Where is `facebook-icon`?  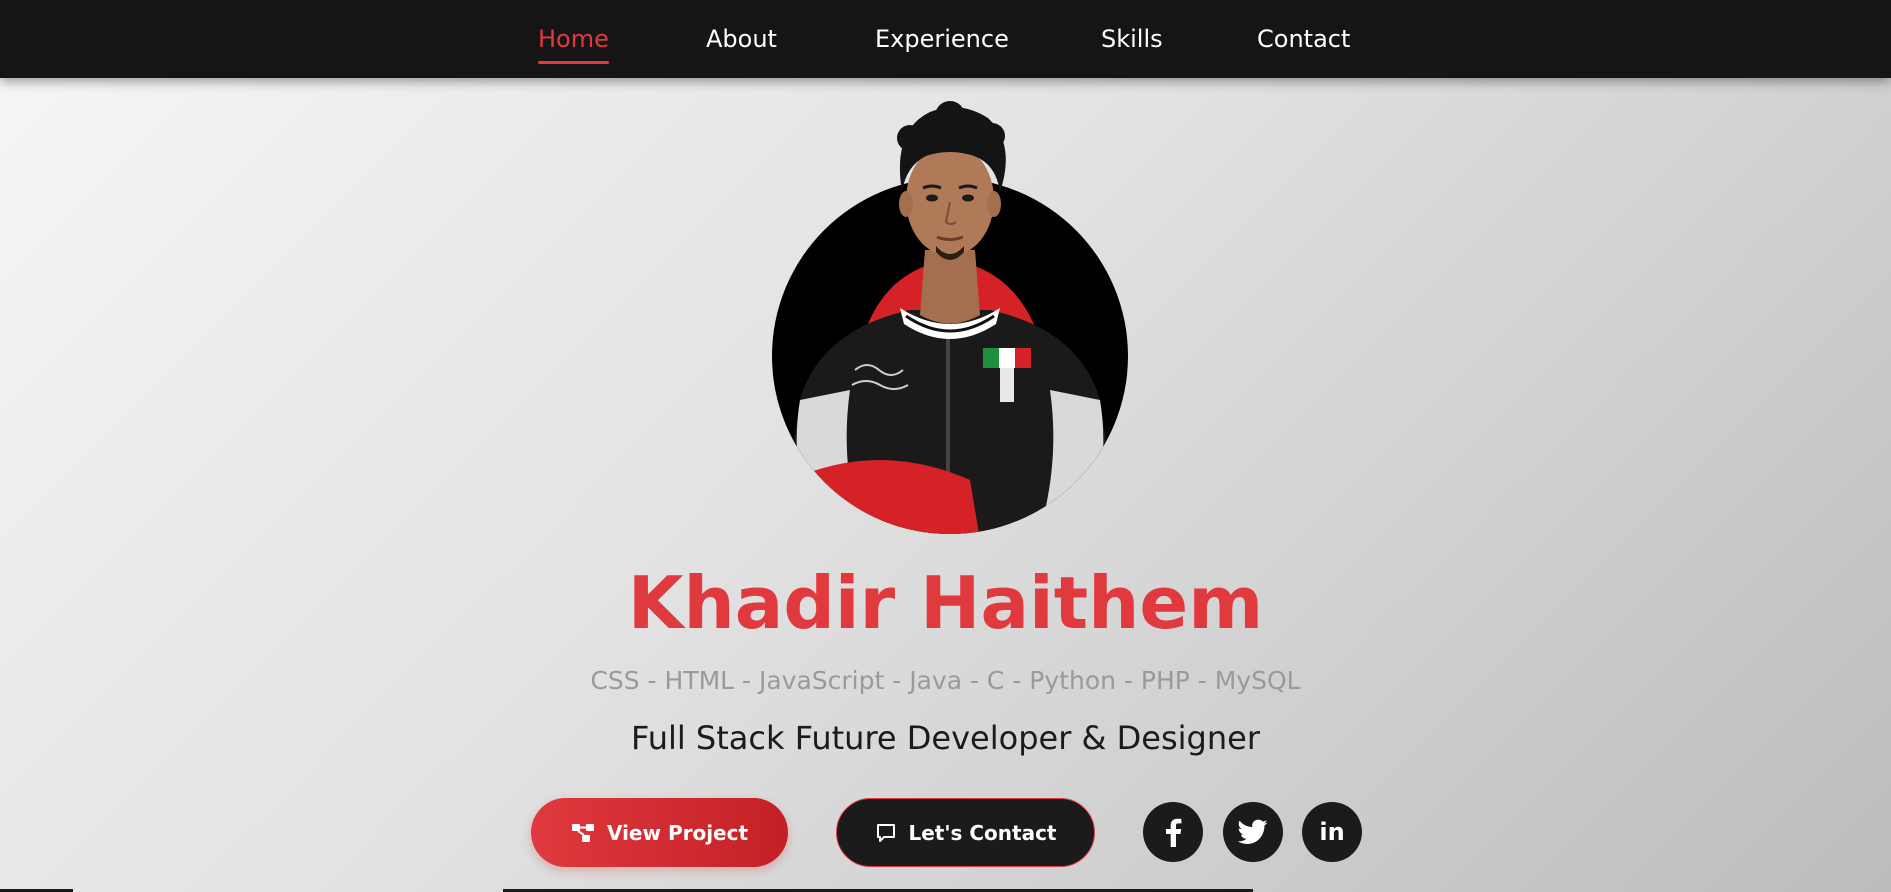
facebook-icon is located at coordinates (1174, 832).